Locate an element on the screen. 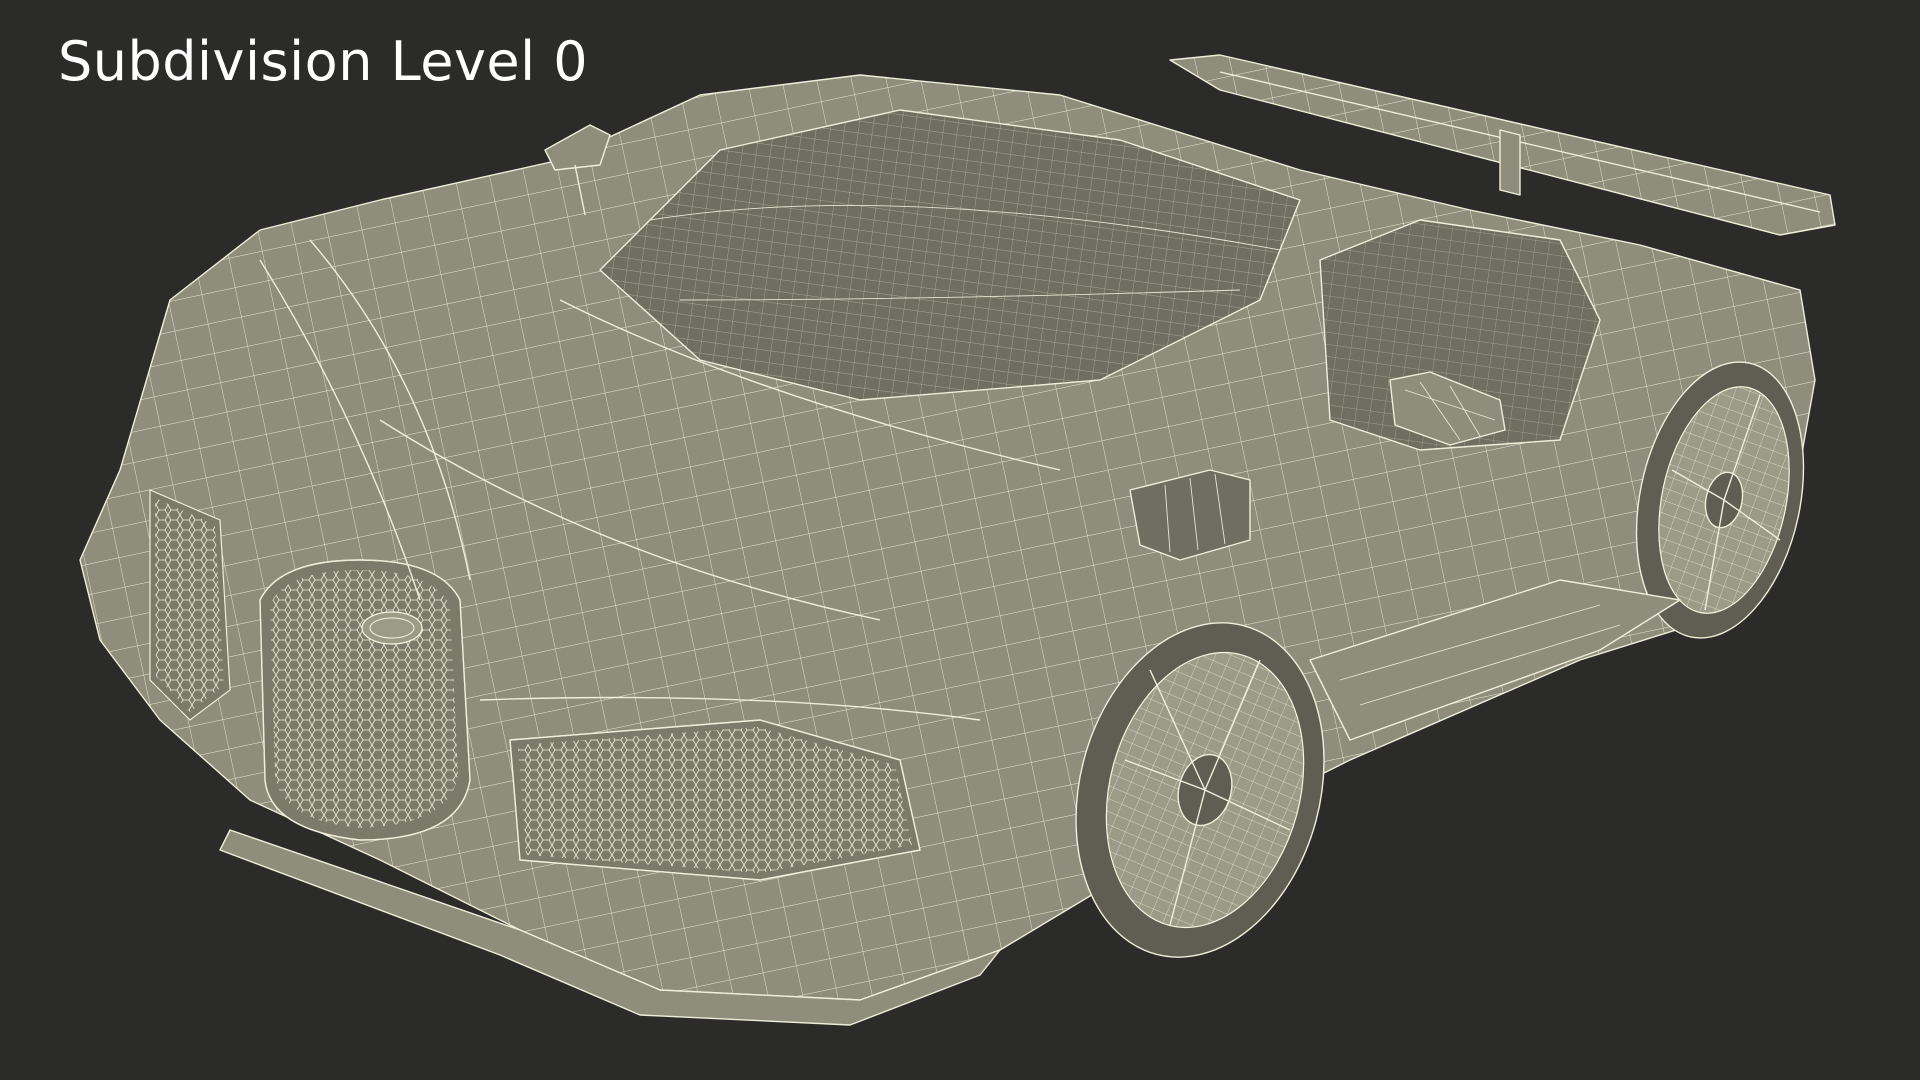 Image resolution: width=1920 pixels, height=1080 pixels. left-side-intake is located at coordinates (190, 605).